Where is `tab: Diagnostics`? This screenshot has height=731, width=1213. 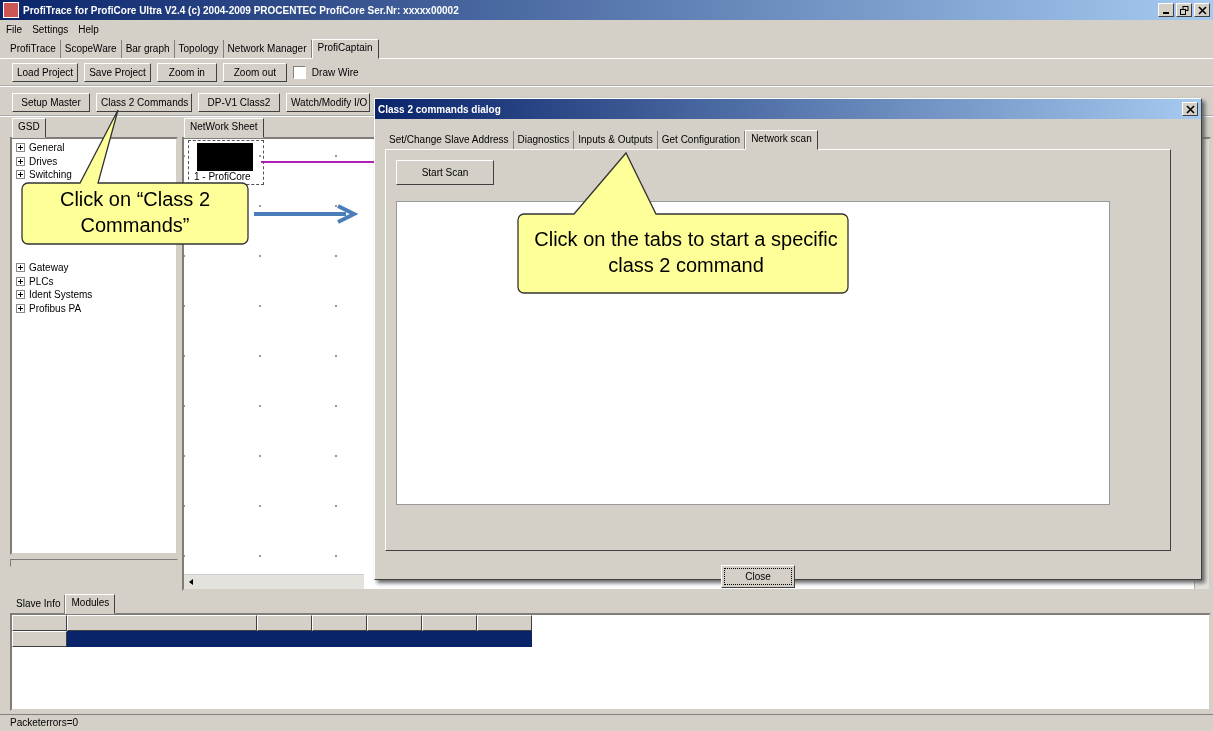
tab: Diagnostics is located at coordinates (544, 140).